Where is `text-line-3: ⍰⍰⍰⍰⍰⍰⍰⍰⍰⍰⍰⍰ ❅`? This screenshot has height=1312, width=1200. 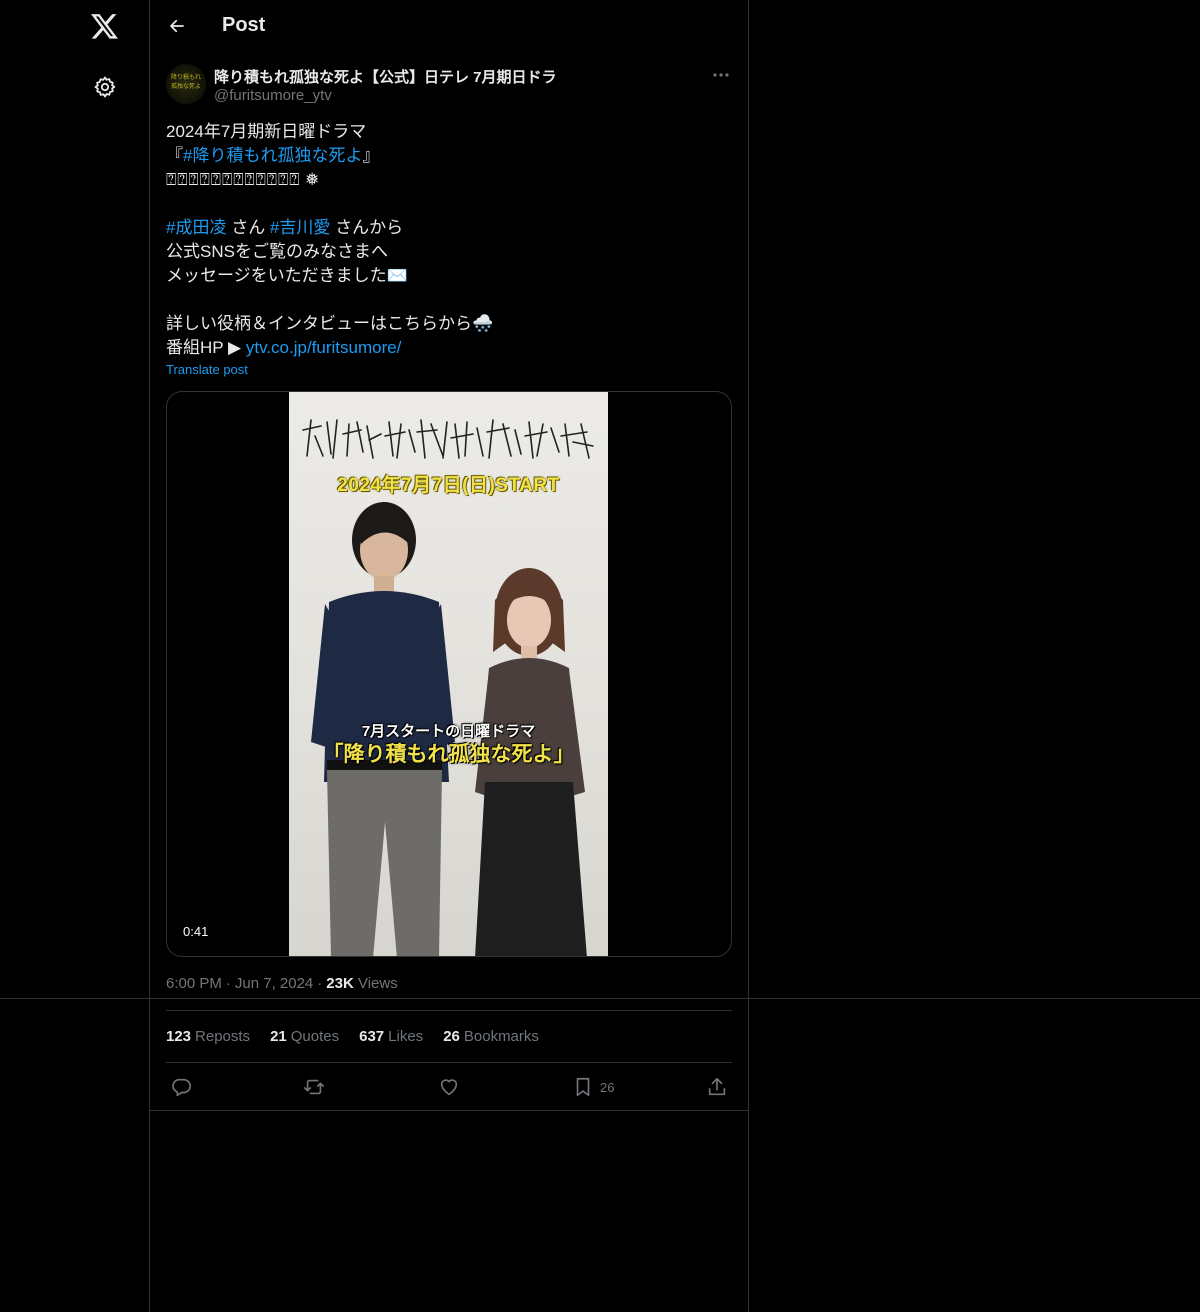 text-line-3: ⍰⍰⍰⍰⍰⍰⍰⍰⍰⍰⍰⍰ ❅ is located at coordinates (449, 180).